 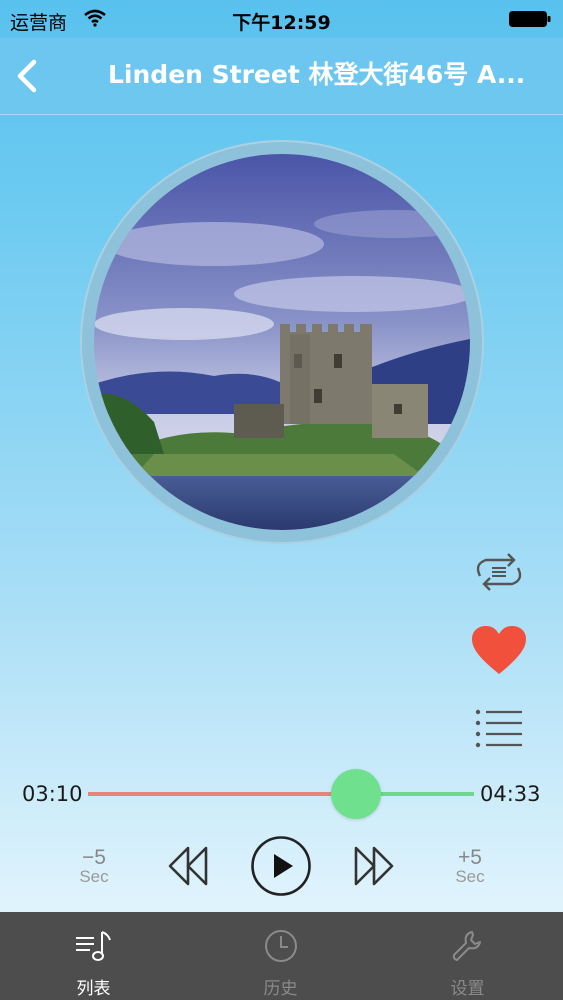 I want to click on favorite-heart-icon, so click(x=499, y=651).